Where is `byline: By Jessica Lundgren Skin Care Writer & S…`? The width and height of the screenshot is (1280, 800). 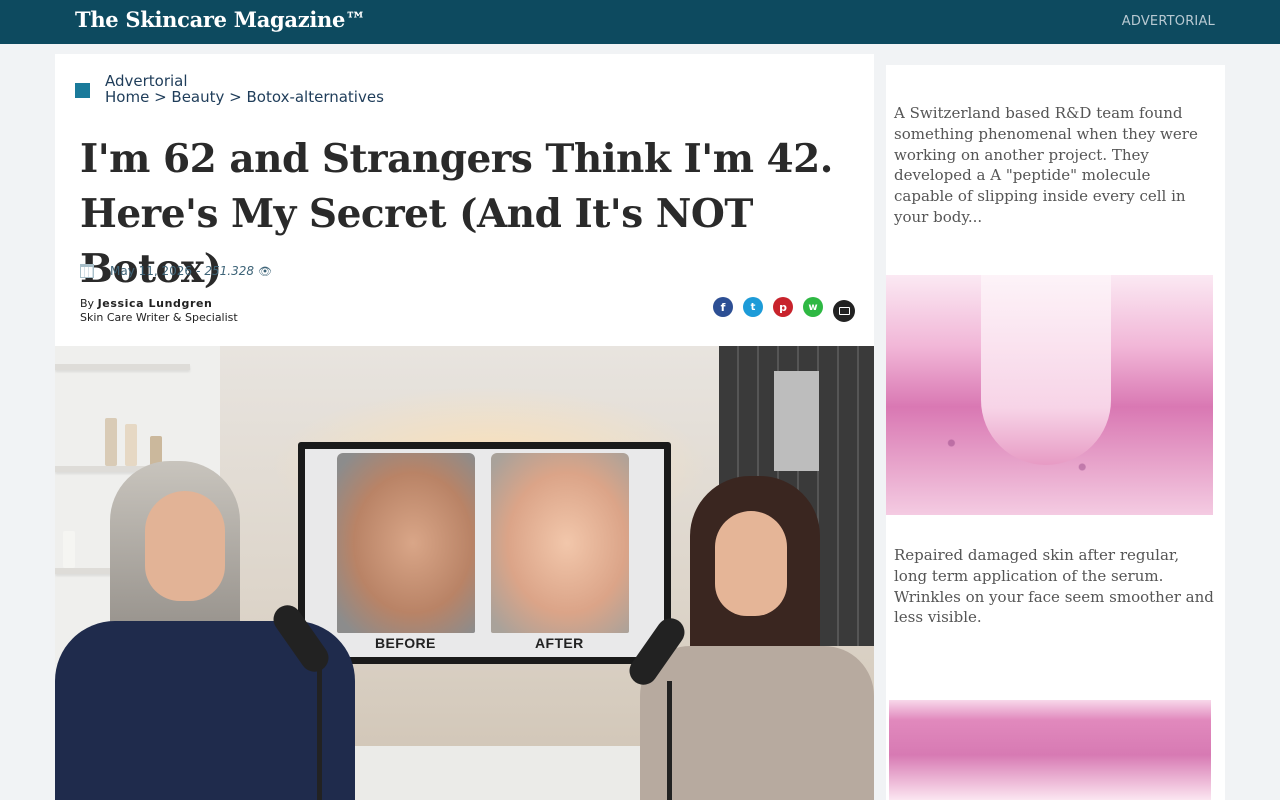
byline: By Jessica Lundgren Skin Care Writer & S… is located at coordinates (159, 311).